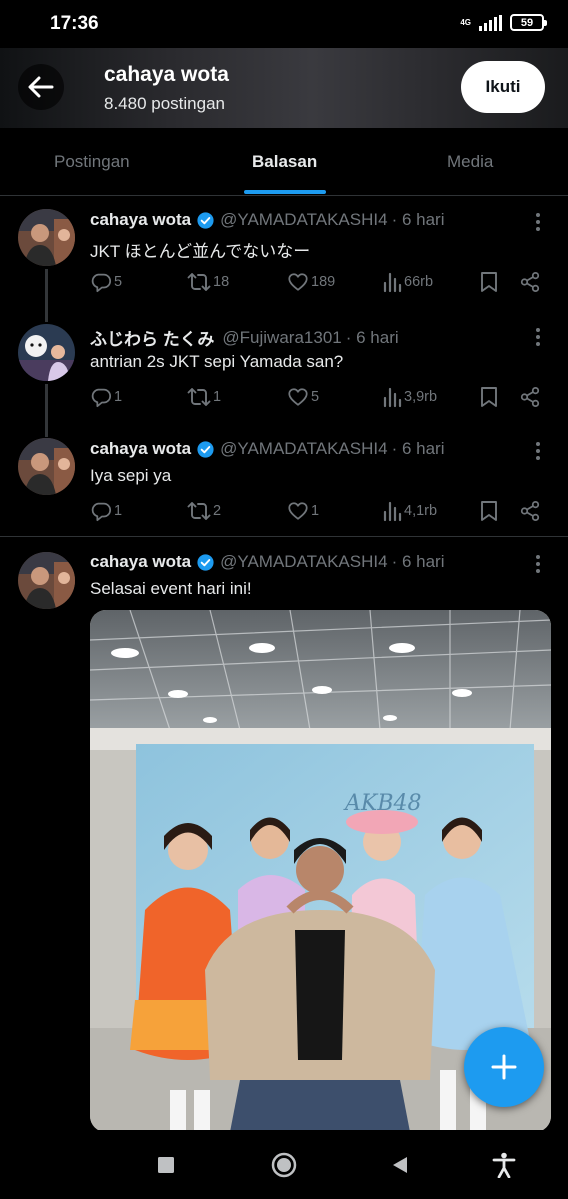 This screenshot has width=568, height=1199. What do you see at coordinates (101, 398) in the screenshot?
I see `reply-icon` at bounding box center [101, 398].